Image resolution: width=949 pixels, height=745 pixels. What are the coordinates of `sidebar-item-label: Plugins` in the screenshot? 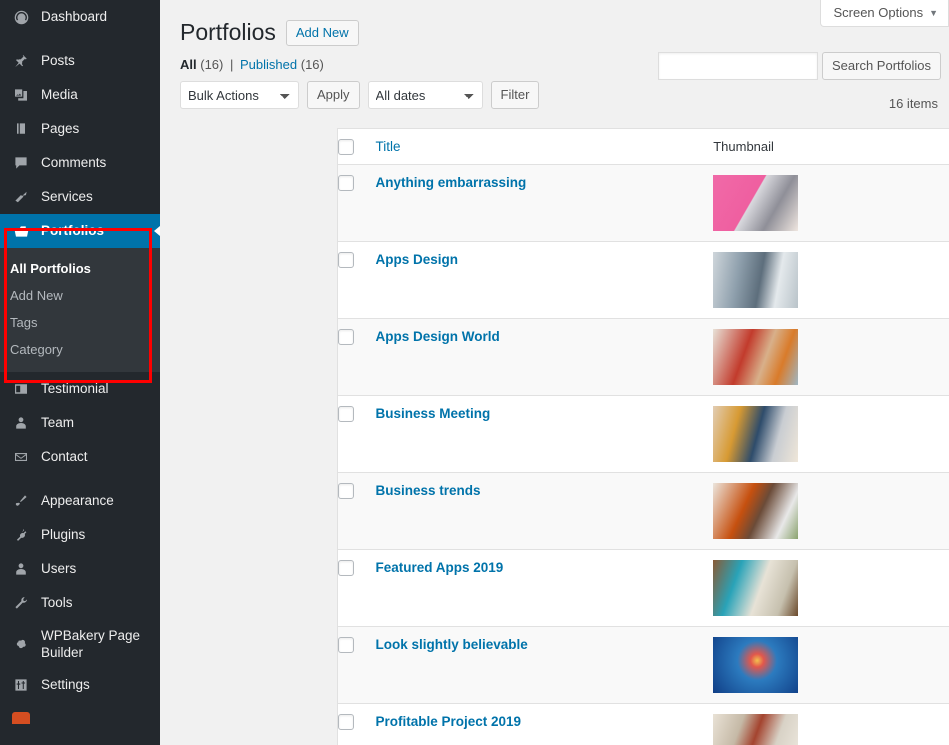 It's located at (63, 534).